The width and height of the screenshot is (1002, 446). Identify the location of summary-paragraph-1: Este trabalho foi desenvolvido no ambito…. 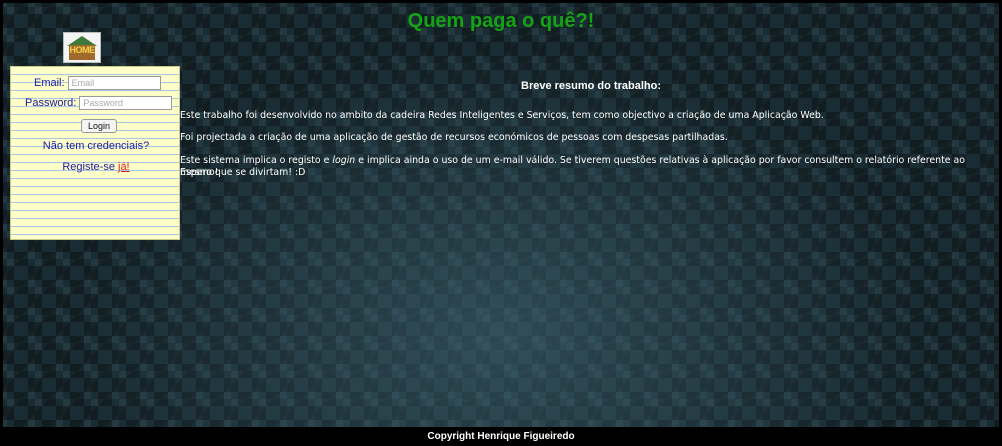
(502, 115).